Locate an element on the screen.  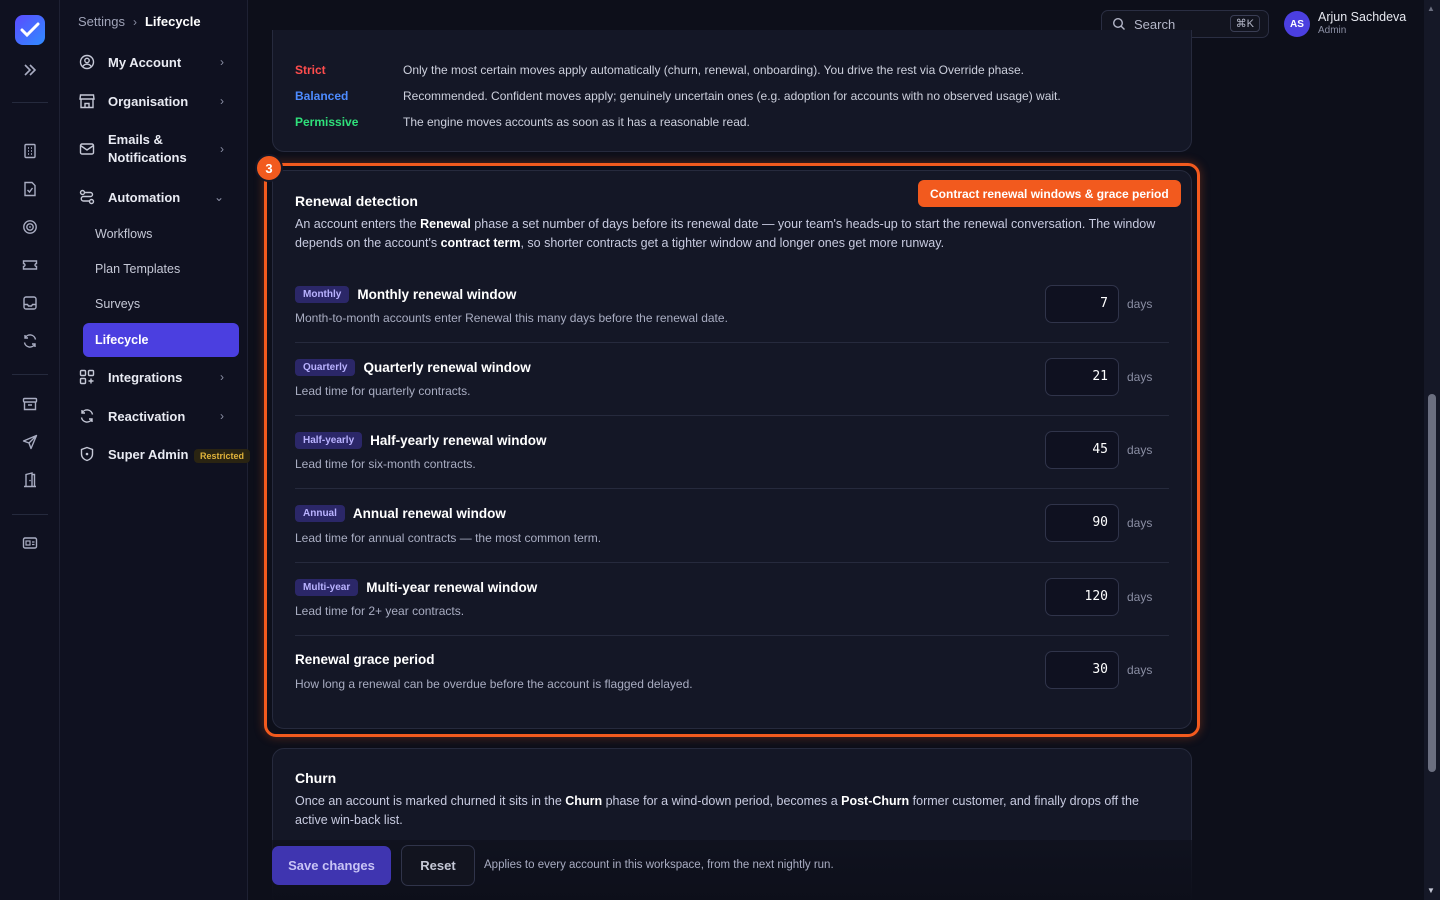
term-pill: Multi-year is located at coordinates (327, 587).